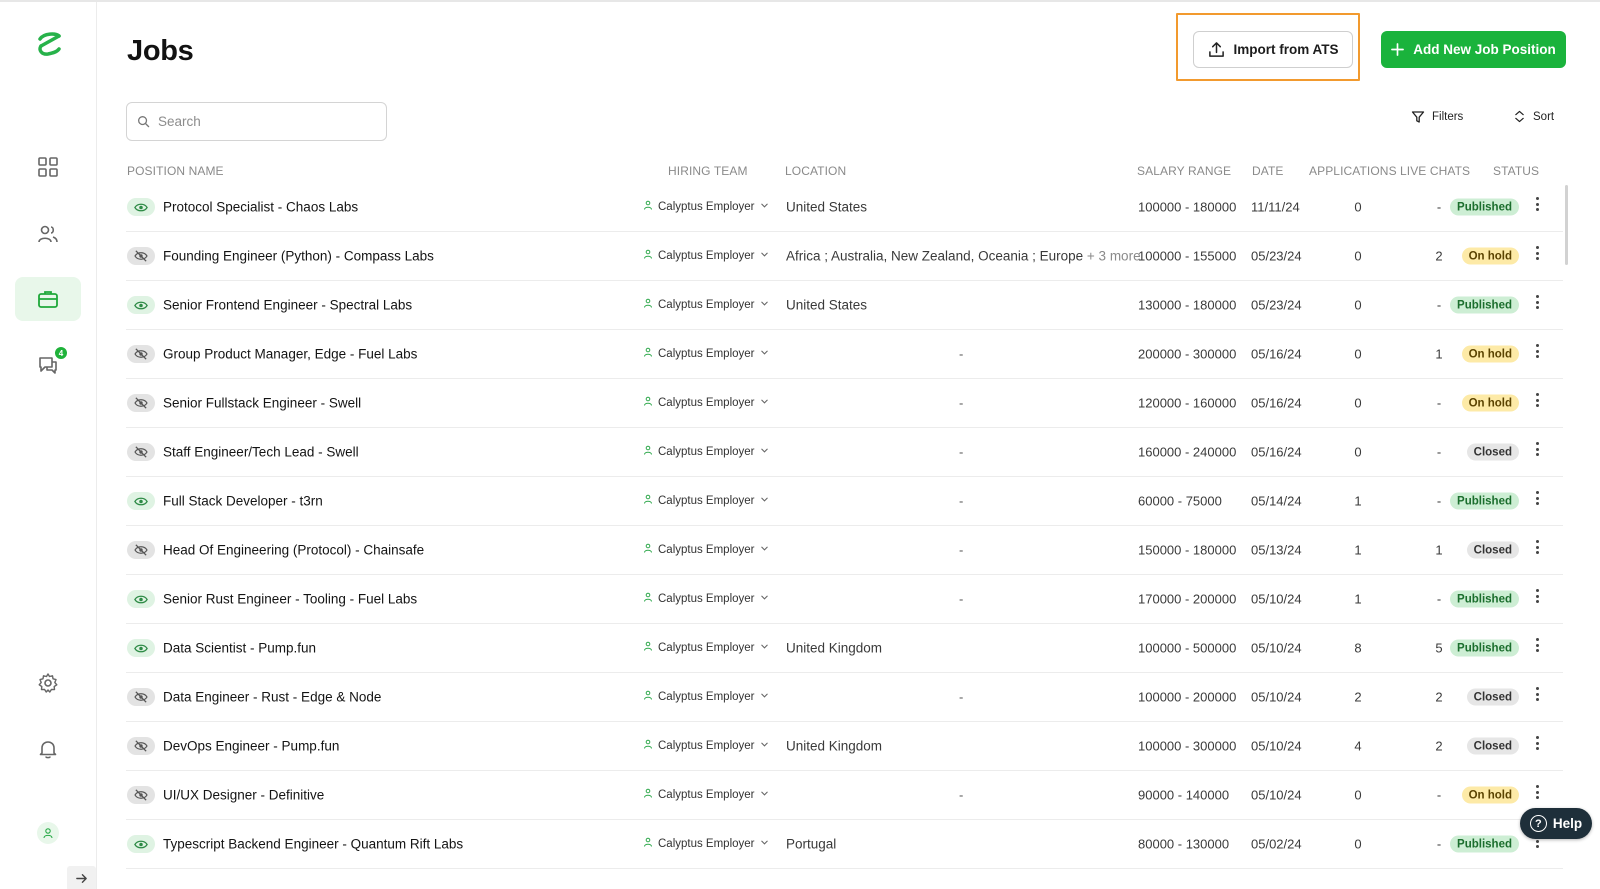 The width and height of the screenshot is (1600, 889). I want to click on avatar, so click(48, 833).